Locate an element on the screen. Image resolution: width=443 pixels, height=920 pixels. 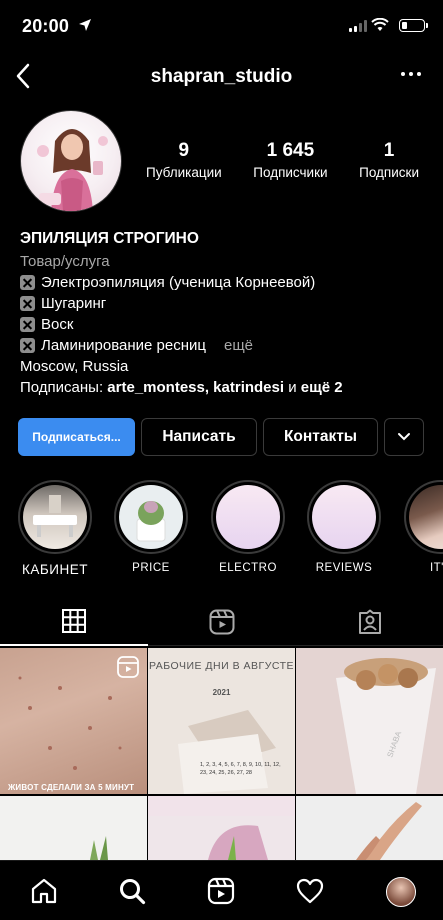
stat-posts-label: Публикации is located at coordinates (184, 172).